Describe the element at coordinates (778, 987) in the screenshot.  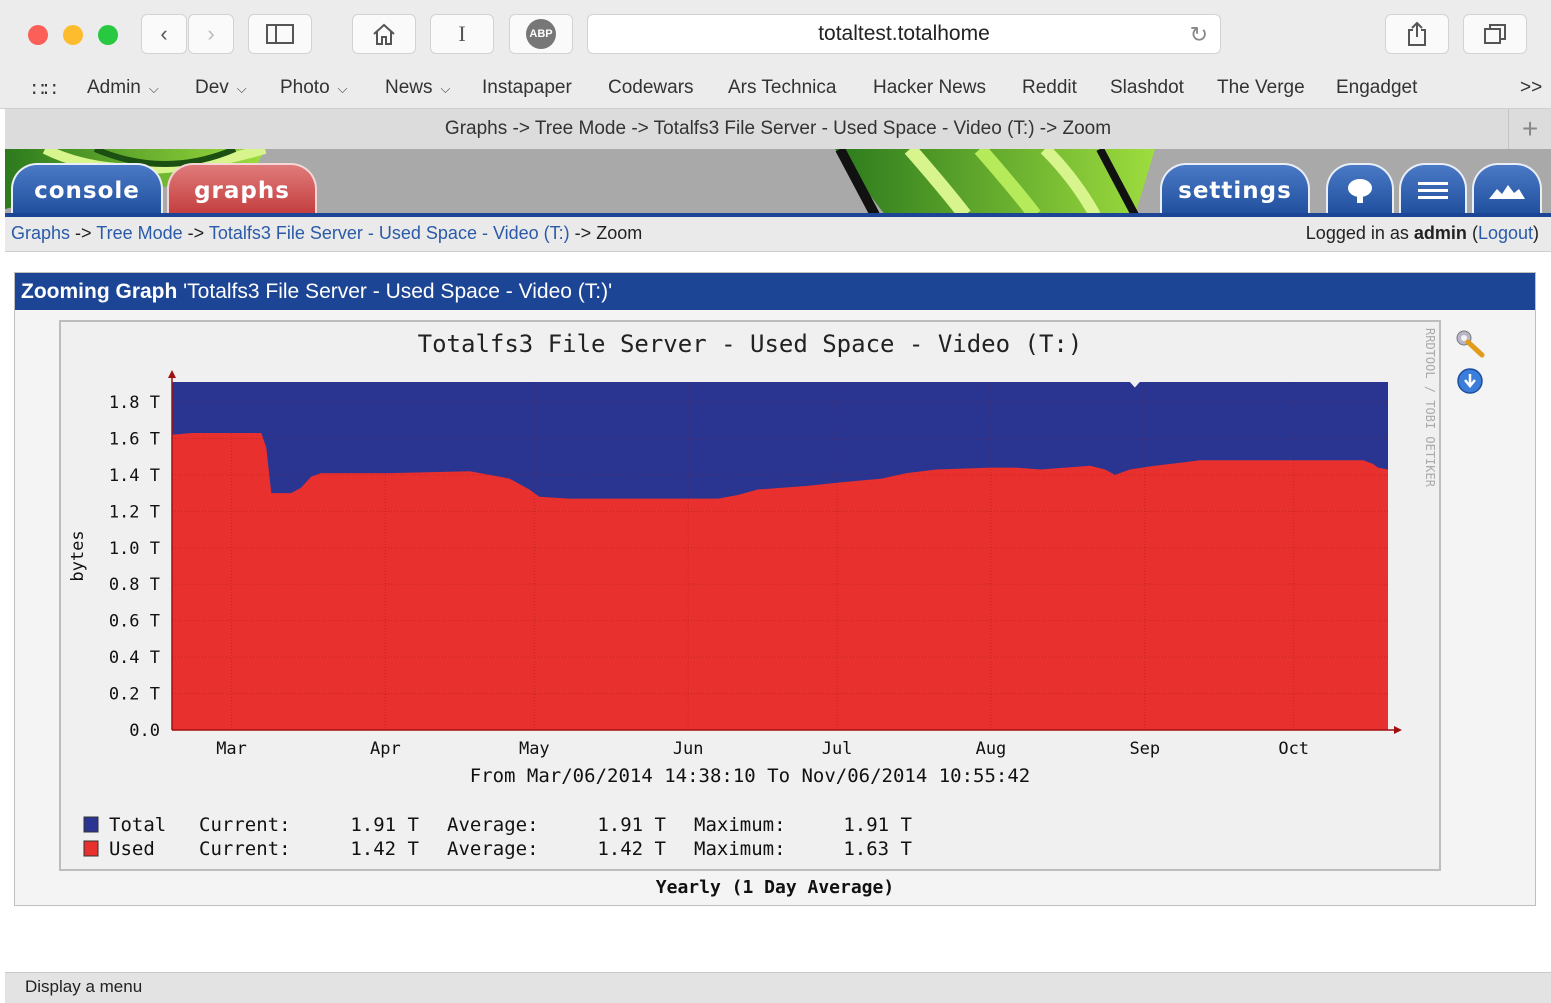
I see `status-bar: Display a menu` at that location.